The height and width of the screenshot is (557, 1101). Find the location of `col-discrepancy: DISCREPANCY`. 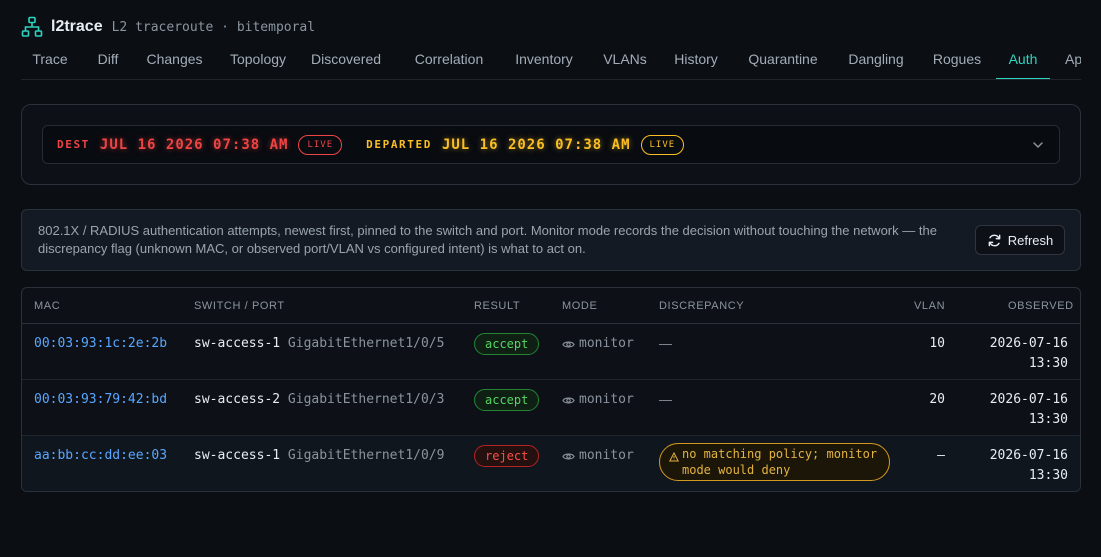

col-discrepancy: DISCREPANCY is located at coordinates (702, 306).